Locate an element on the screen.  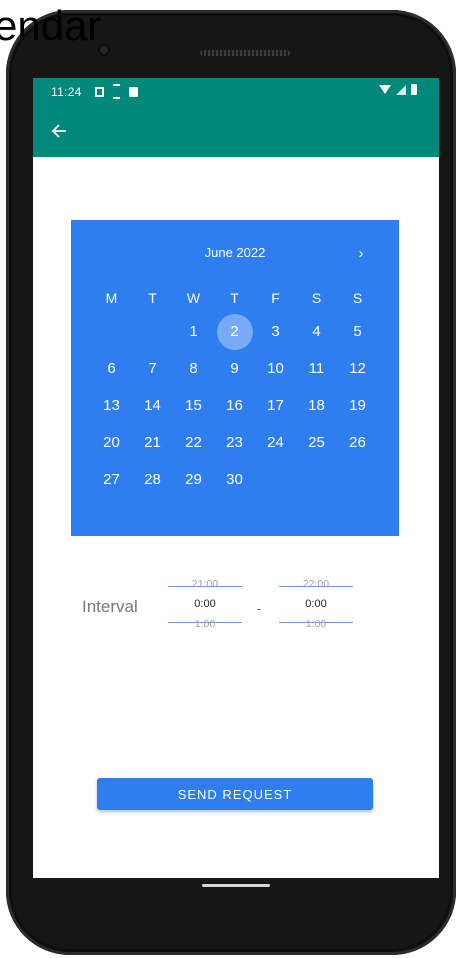
day-cell: 4 is located at coordinates (316, 331).